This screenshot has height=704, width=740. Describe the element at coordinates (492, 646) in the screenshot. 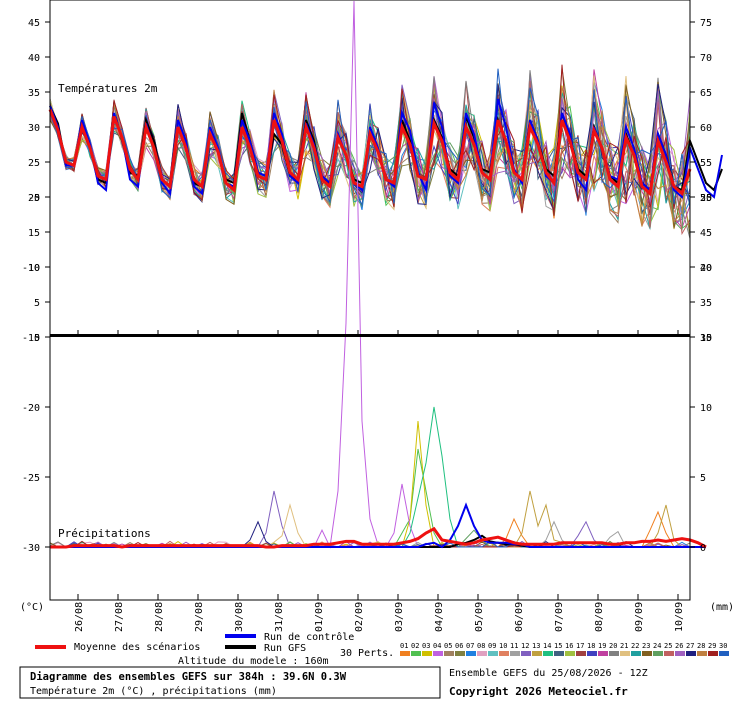

I see `pert-legend-id: 09` at that location.